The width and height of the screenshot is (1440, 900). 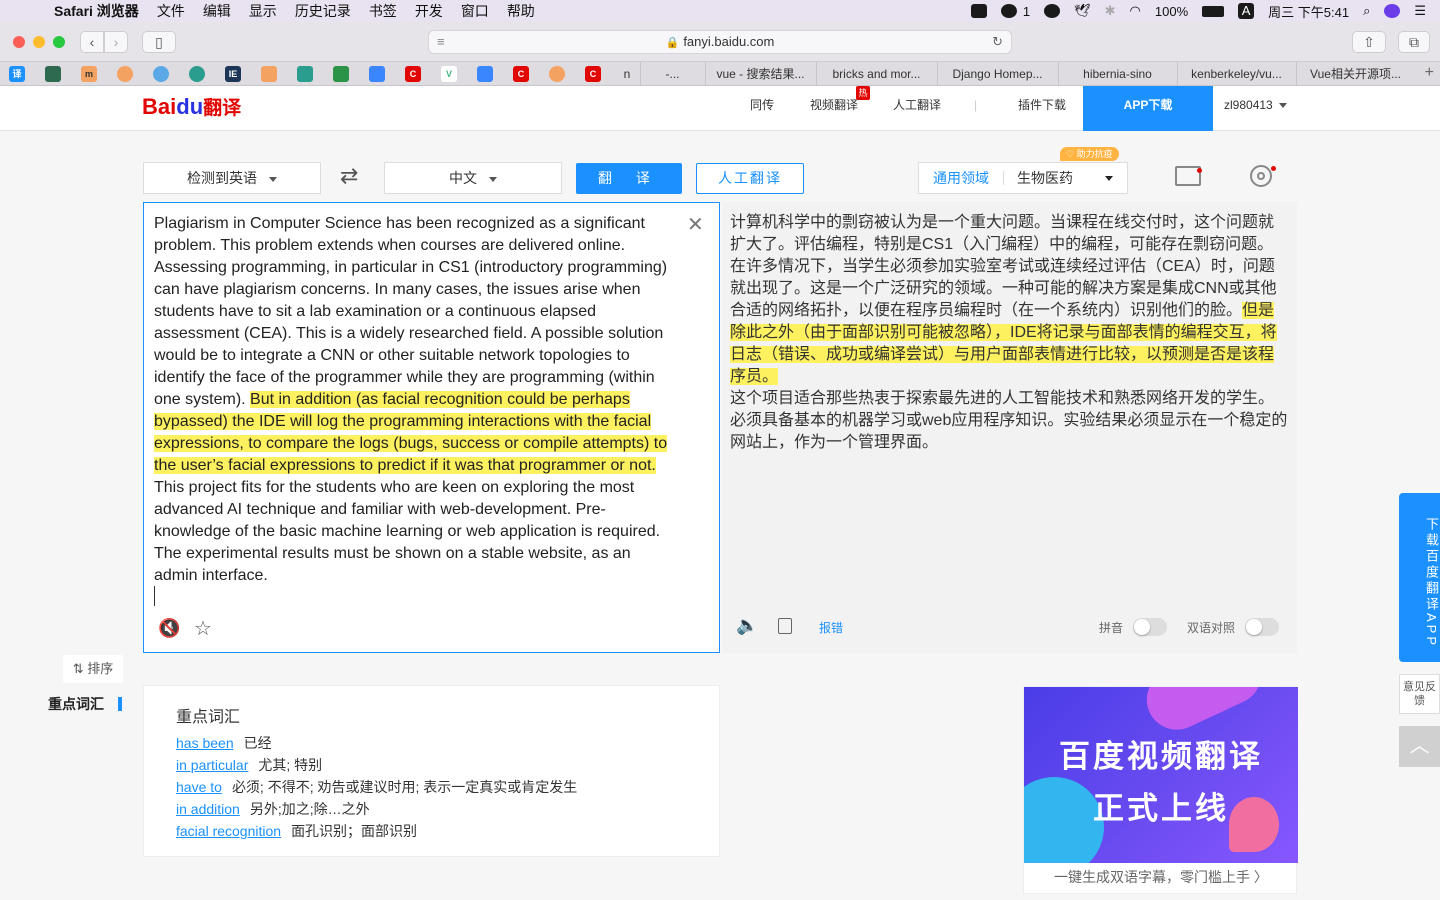 What do you see at coordinates (762, 108) in the screenshot?
I see `nav-simultaneous: 同传` at bounding box center [762, 108].